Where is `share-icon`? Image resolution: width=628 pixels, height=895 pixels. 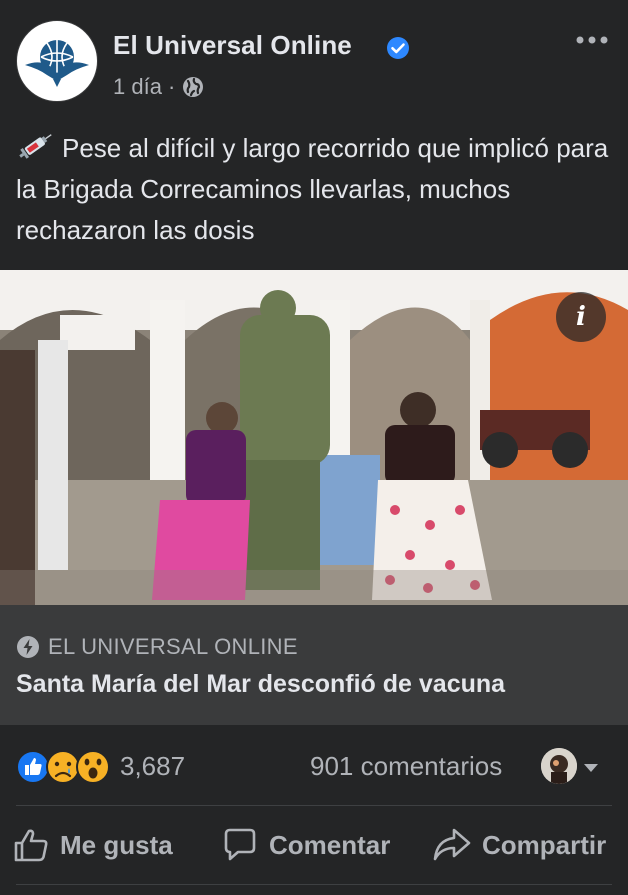
share-icon is located at coordinates (452, 844).